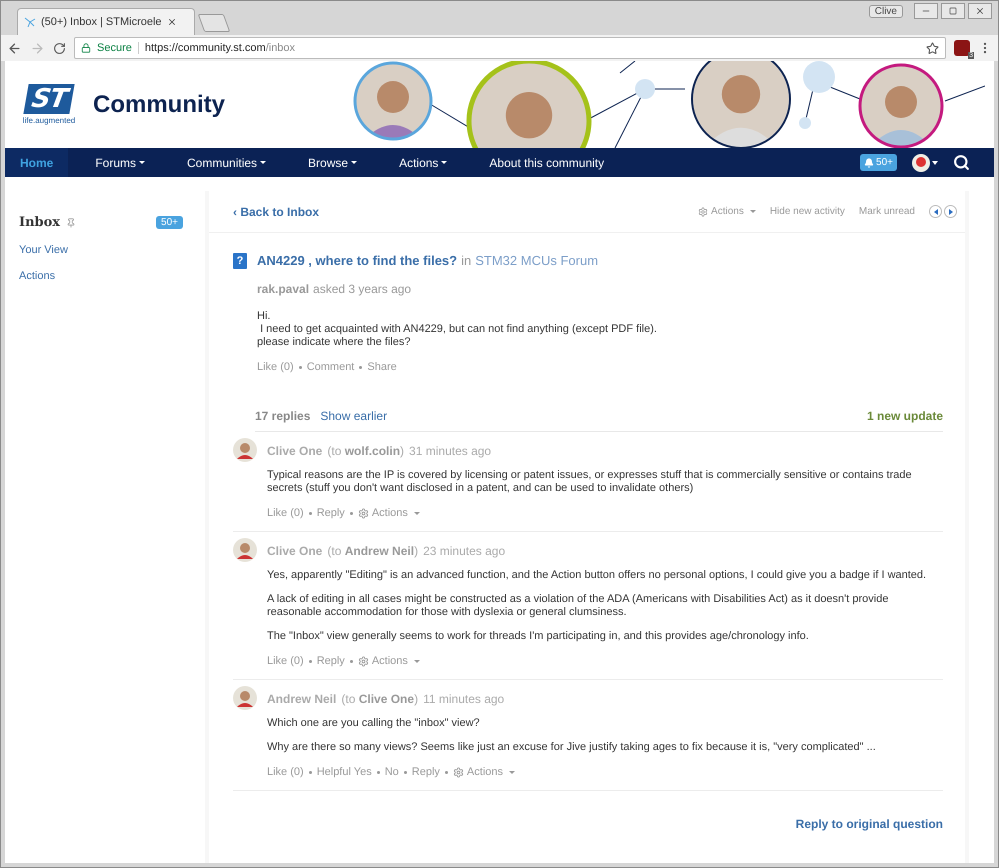 Image resolution: width=999 pixels, height=868 pixels. I want to click on sidebar-title: Inbox, so click(39, 222).